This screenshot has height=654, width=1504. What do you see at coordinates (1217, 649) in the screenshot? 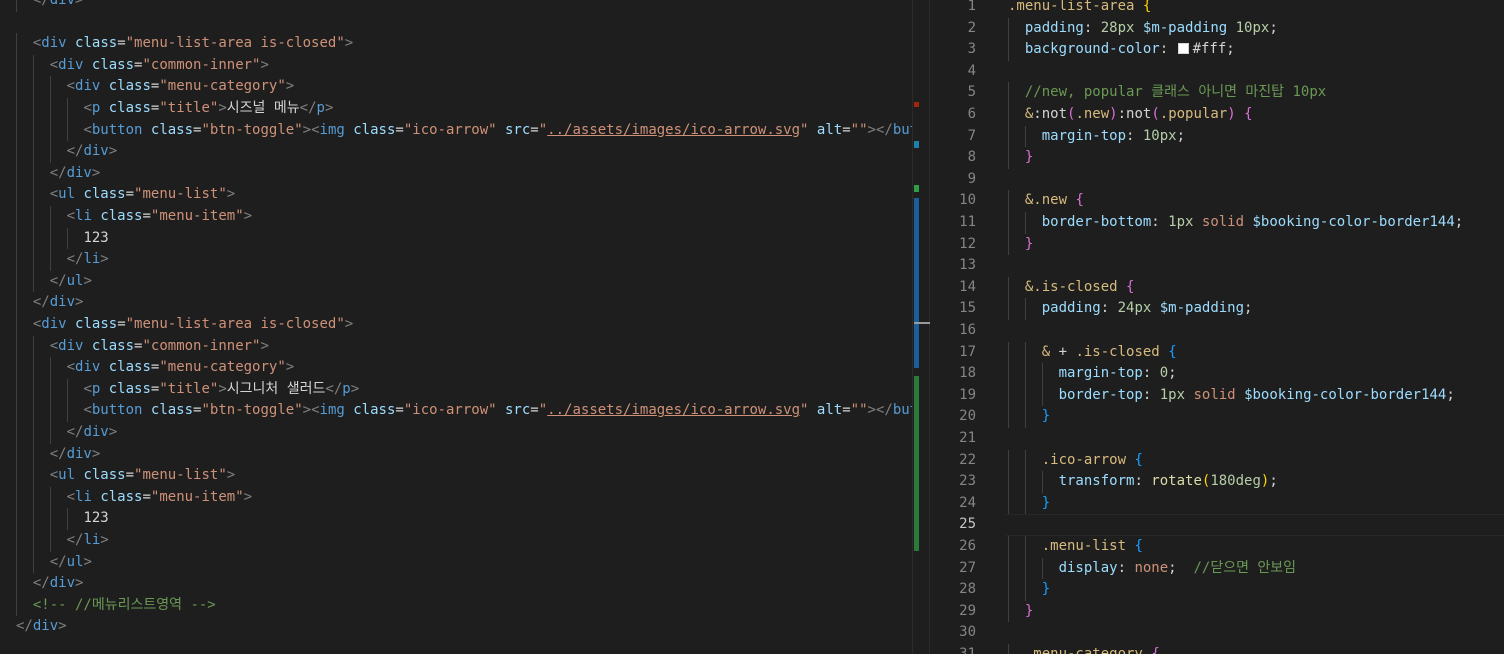
I see `code-line: 31 .menu-category {` at bounding box center [1217, 649].